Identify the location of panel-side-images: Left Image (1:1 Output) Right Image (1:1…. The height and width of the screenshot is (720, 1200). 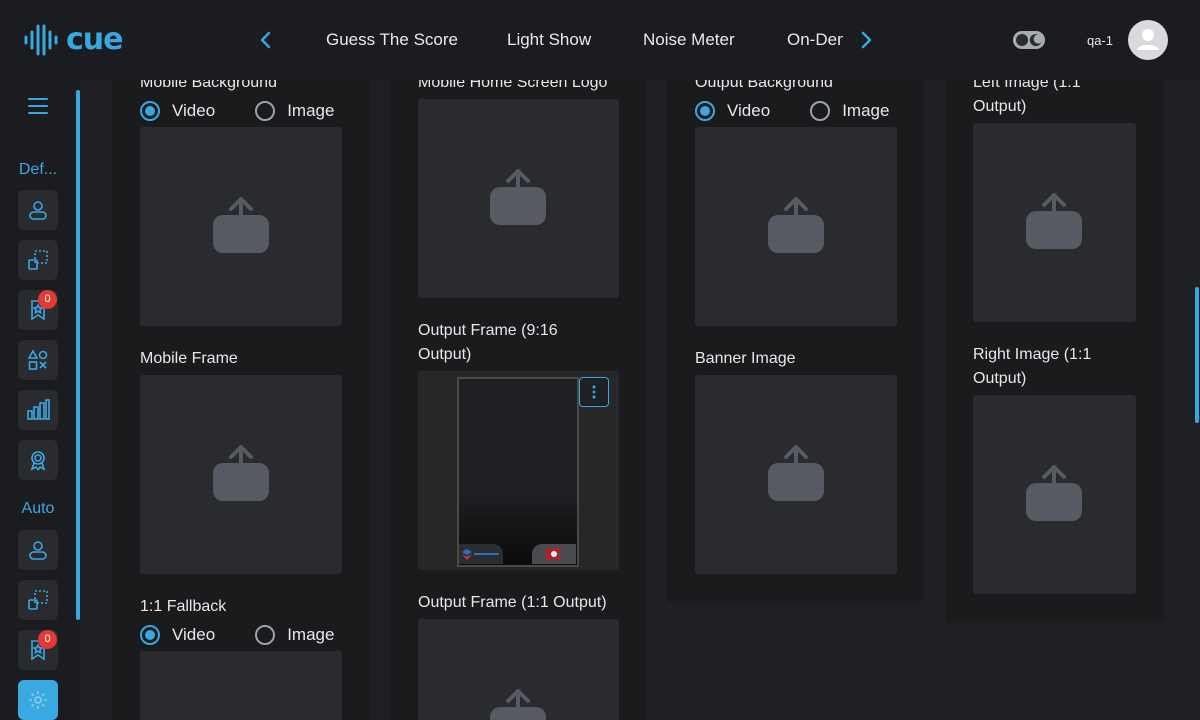
(1054, 351).